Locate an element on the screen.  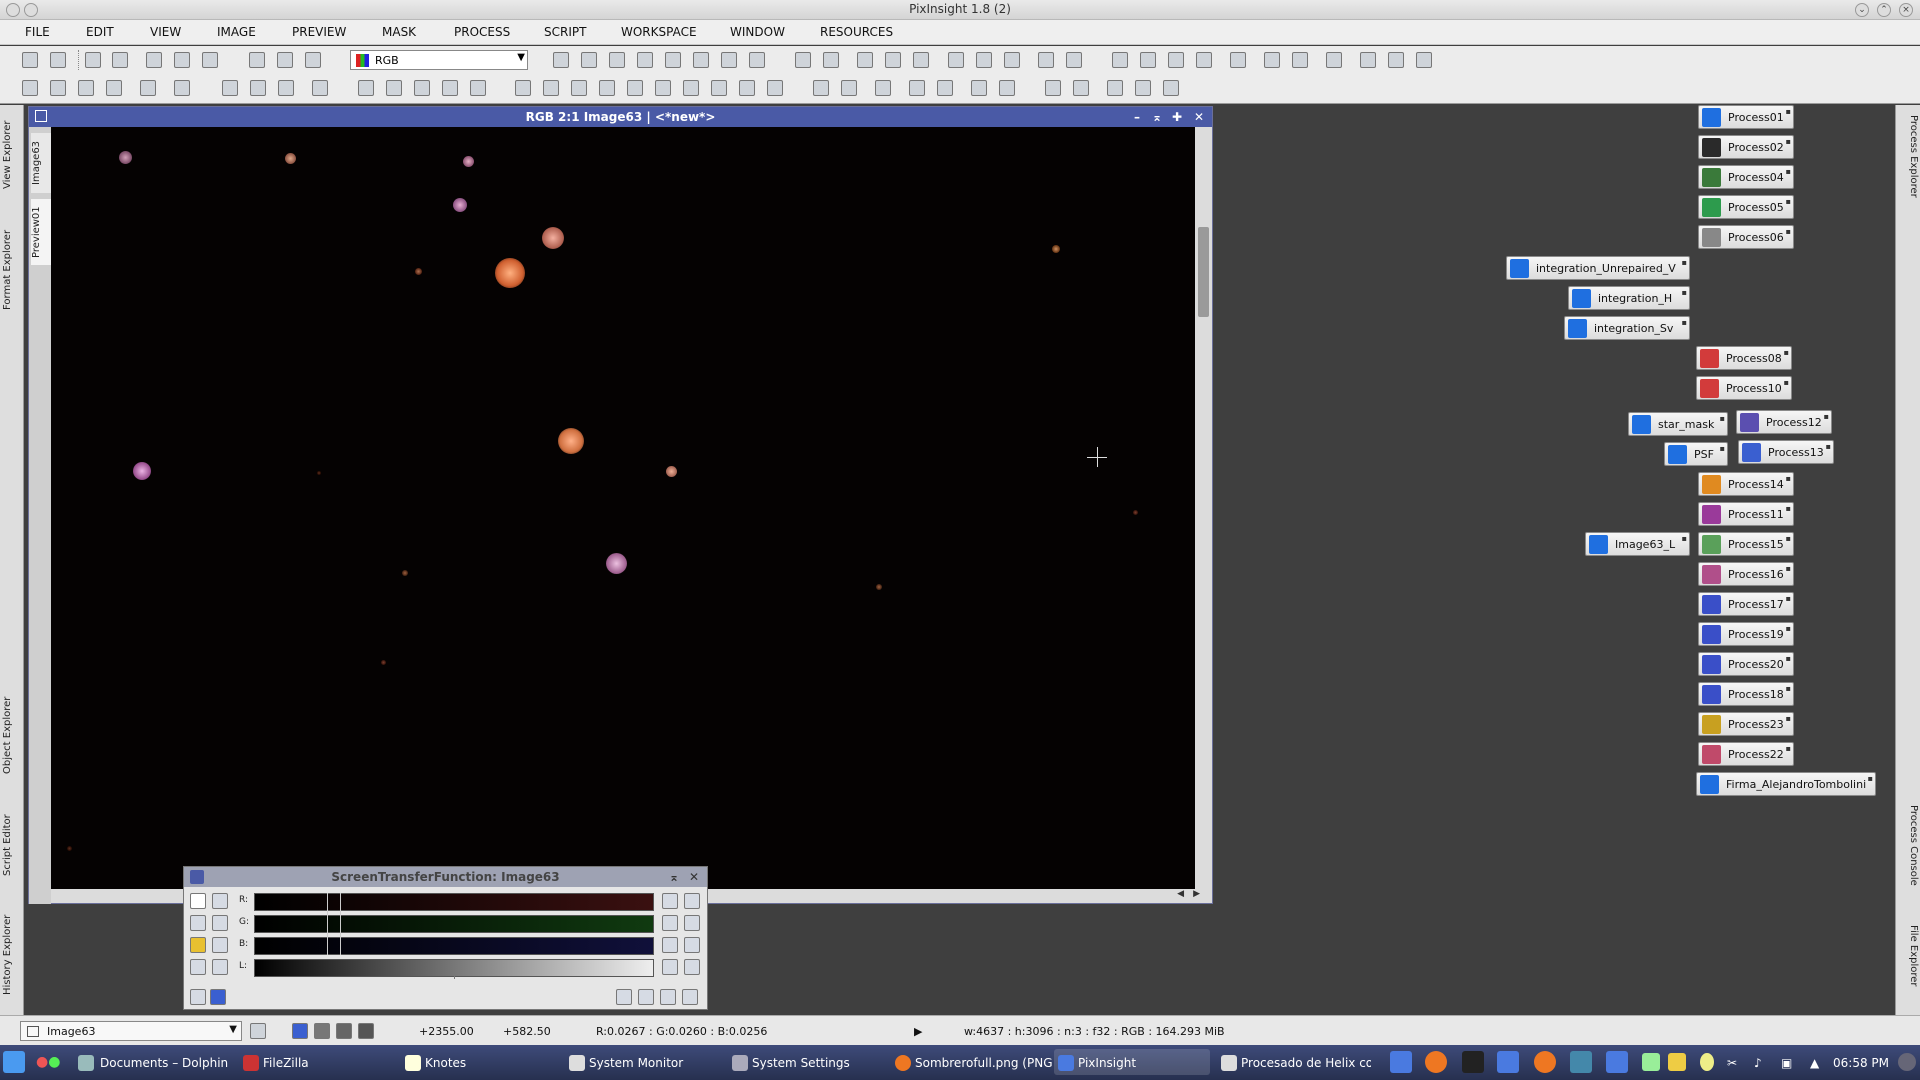
display-mode-8-icon is located at coordinates (719, 88).